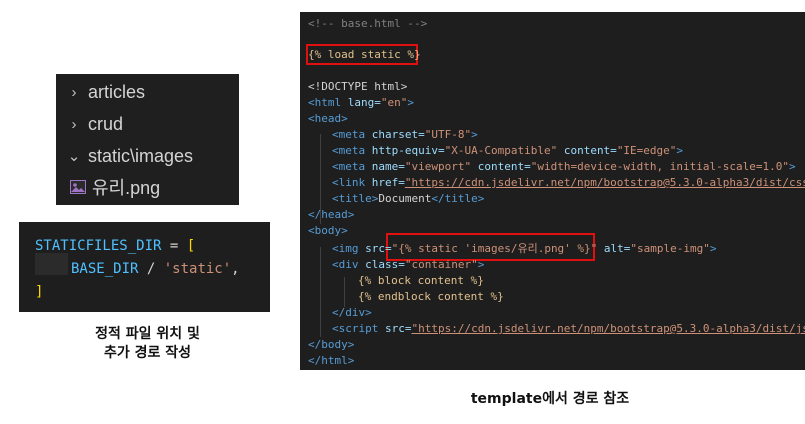 The width and height of the screenshot is (805, 424). Describe the element at coordinates (115, 246) in the screenshot. I see `code-line-1: STATICFILES_DIR = [` at that location.